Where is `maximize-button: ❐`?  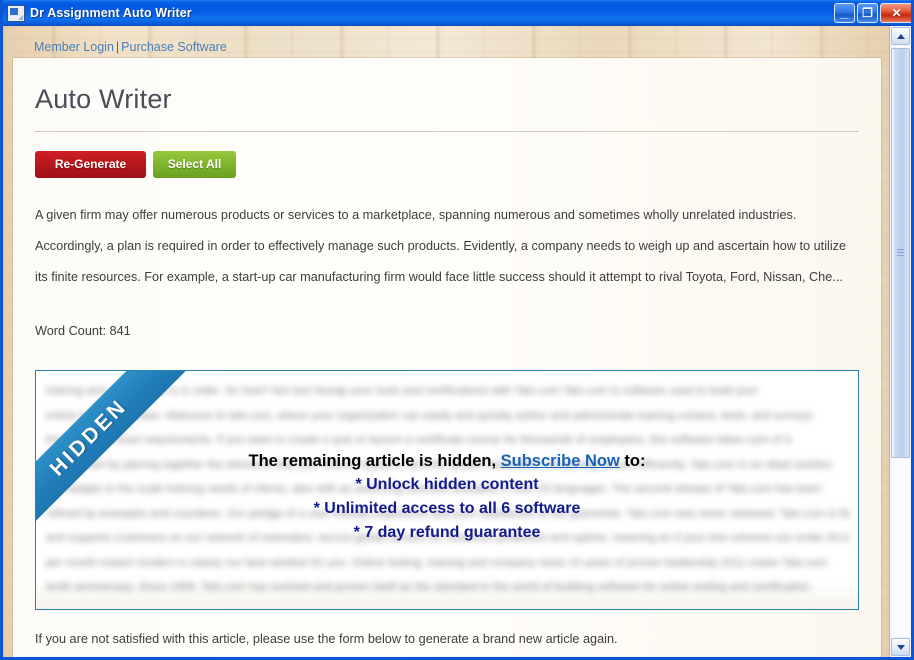
maximize-button: ❐ is located at coordinates (867, 13).